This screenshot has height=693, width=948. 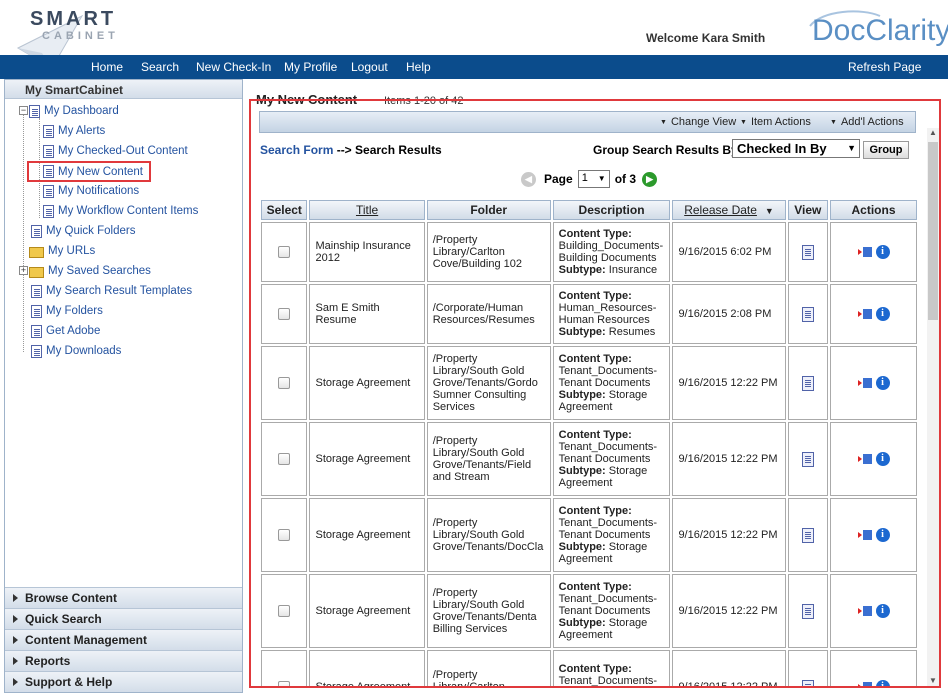 I want to click on accordion-quick-search: Quick Search, so click(x=123, y=618).